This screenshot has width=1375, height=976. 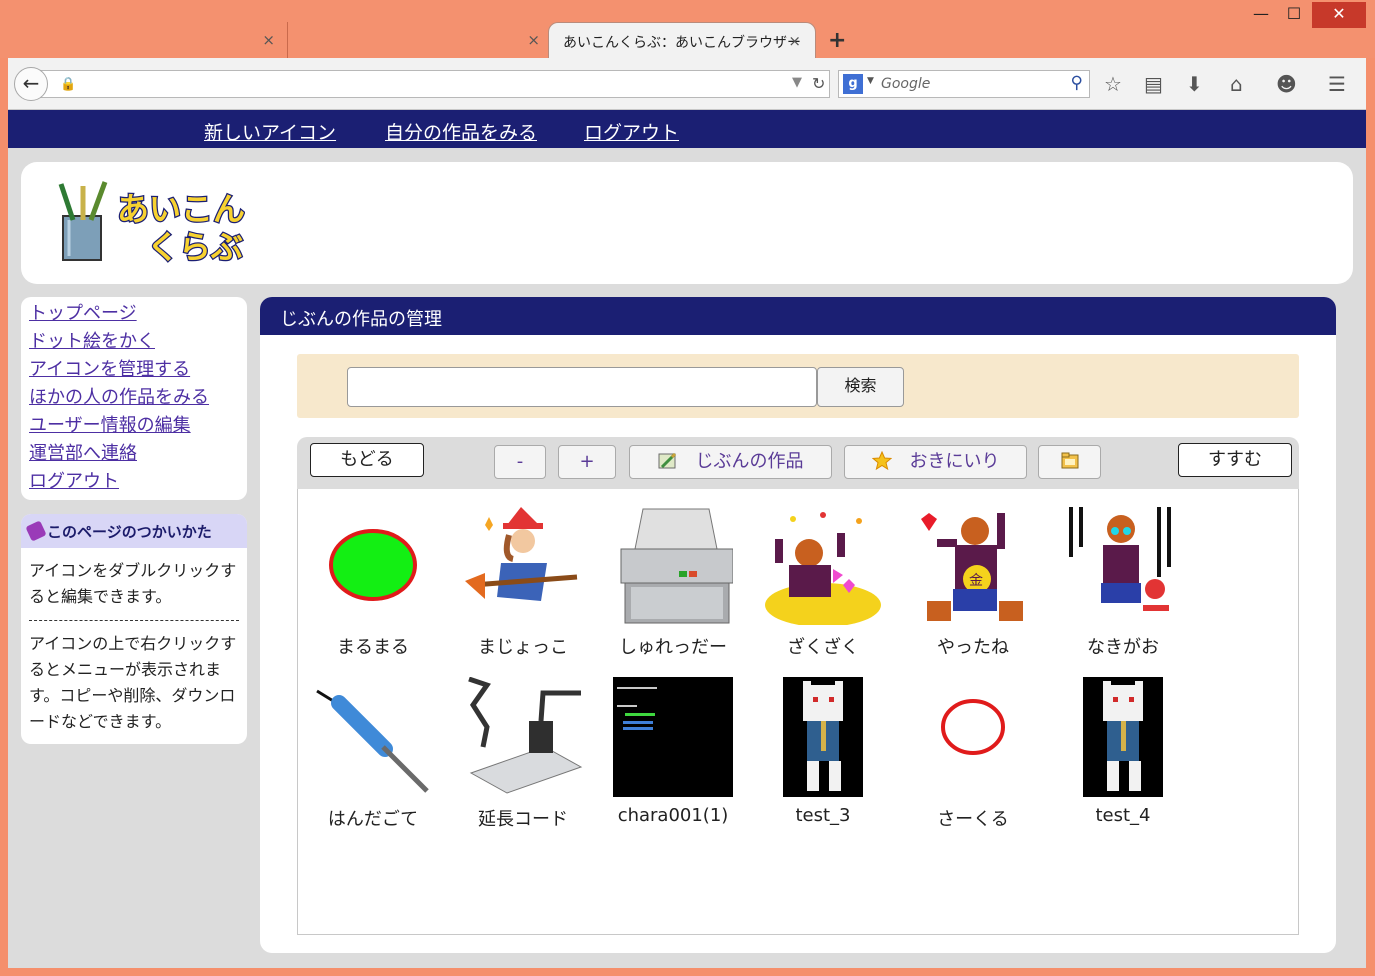 What do you see at coordinates (687, 223) in the screenshot?
I see `site-header: あいこん くらぶ` at bounding box center [687, 223].